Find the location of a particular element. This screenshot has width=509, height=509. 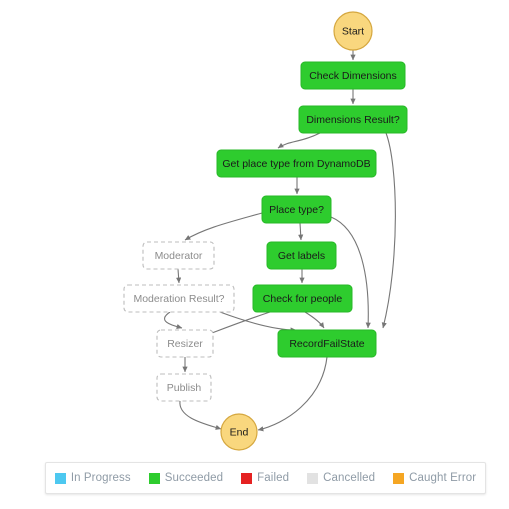

edge-publish-to-end is located at coordinates (200, 415).